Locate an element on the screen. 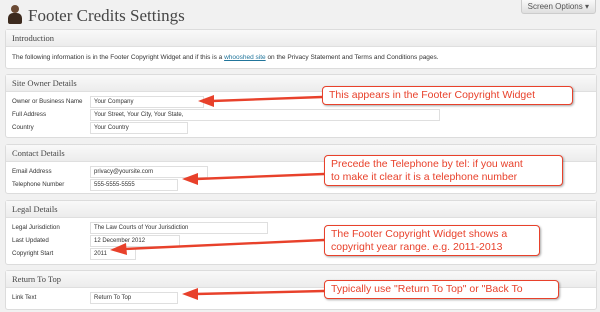 Image resolution: width=600 pixels, height=312 pixels. country-input: Your Country is located at coordinates (139, 128).